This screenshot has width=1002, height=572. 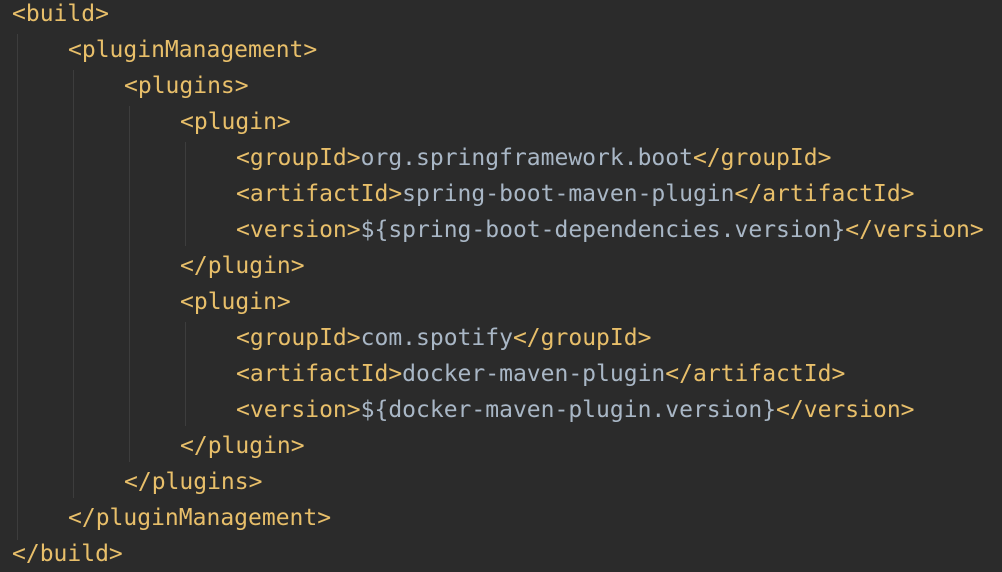 What do you see at coordinates (498, 18) in the screenshot?
I see `code-line-build-open: <build>` at bounding box center [498, 18].